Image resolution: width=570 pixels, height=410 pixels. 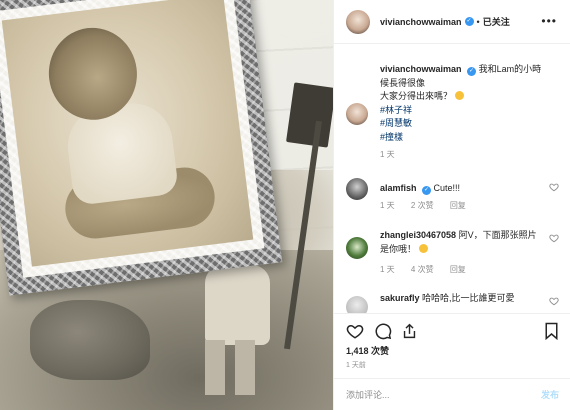 I want to click on add-comment-bar: 发布, so click(x=452, y=394).